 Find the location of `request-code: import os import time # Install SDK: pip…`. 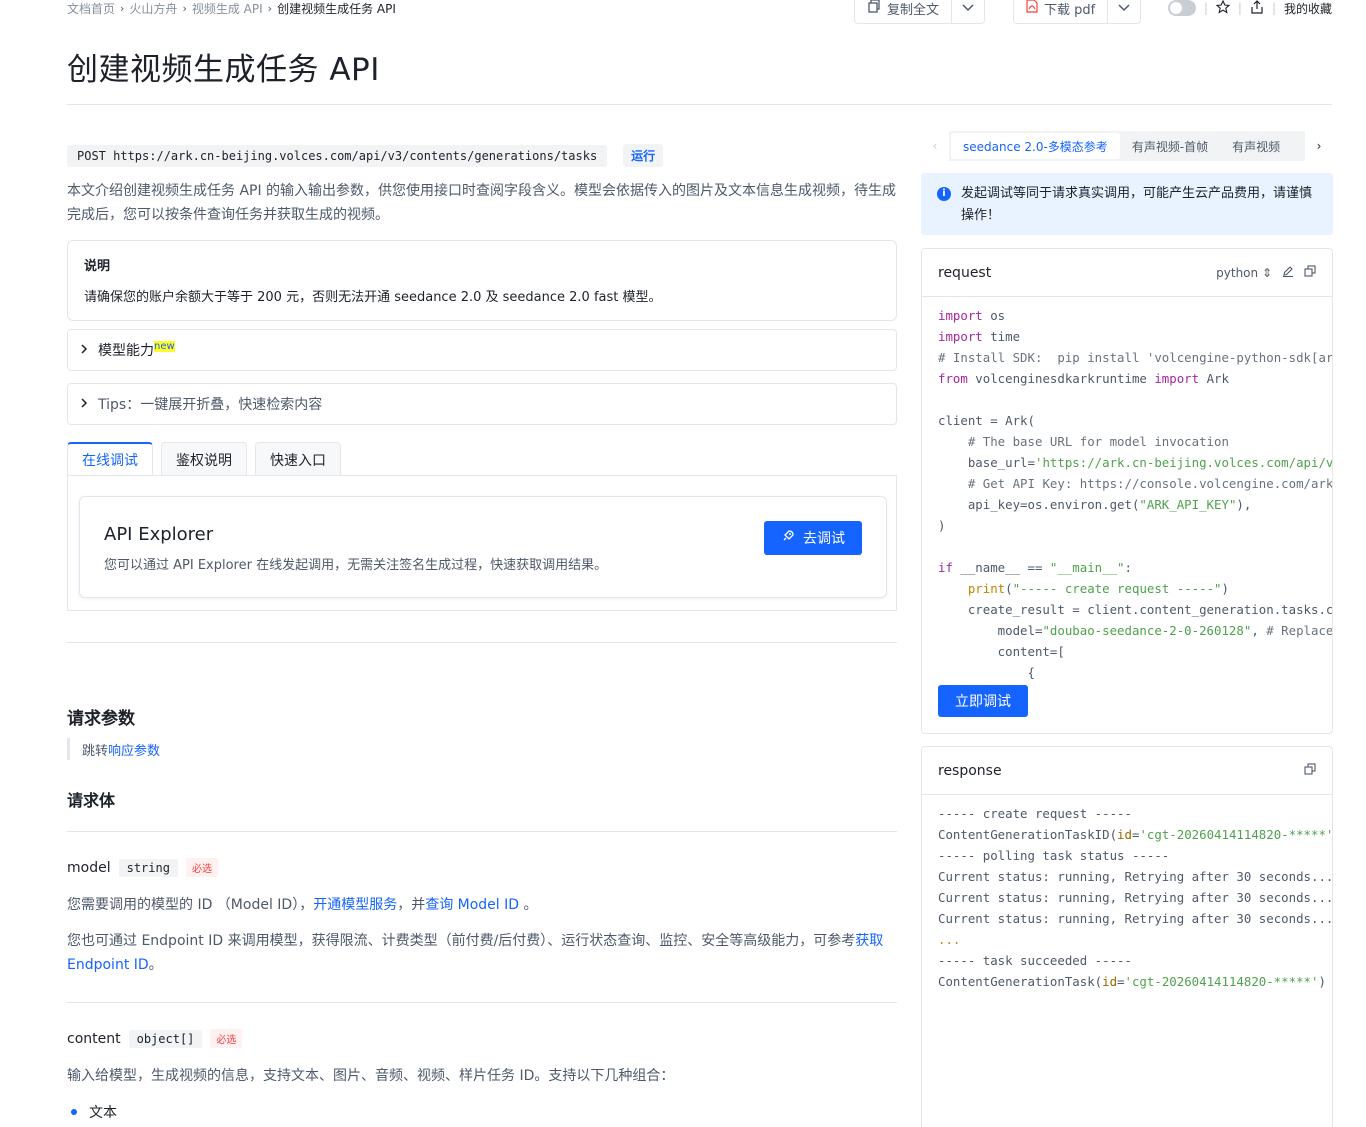

request-code: import os import time # Install SDK: pip… is located at coordinates (1127, 490).